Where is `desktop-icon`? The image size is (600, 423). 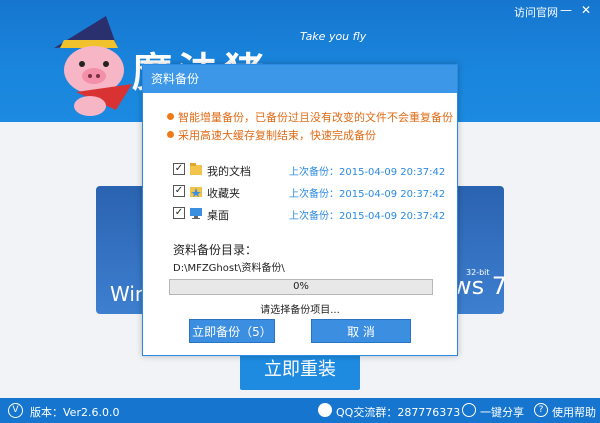 desktop-icon is located at coordinates (196, 213).